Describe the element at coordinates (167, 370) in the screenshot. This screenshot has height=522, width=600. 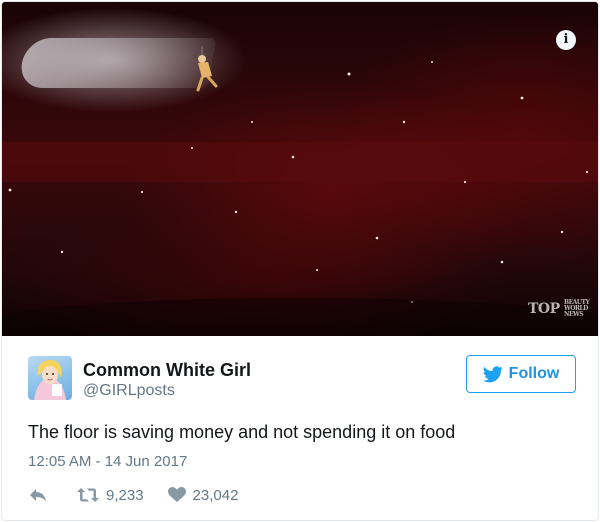
I see `author-name: Common White Girl` at that location.